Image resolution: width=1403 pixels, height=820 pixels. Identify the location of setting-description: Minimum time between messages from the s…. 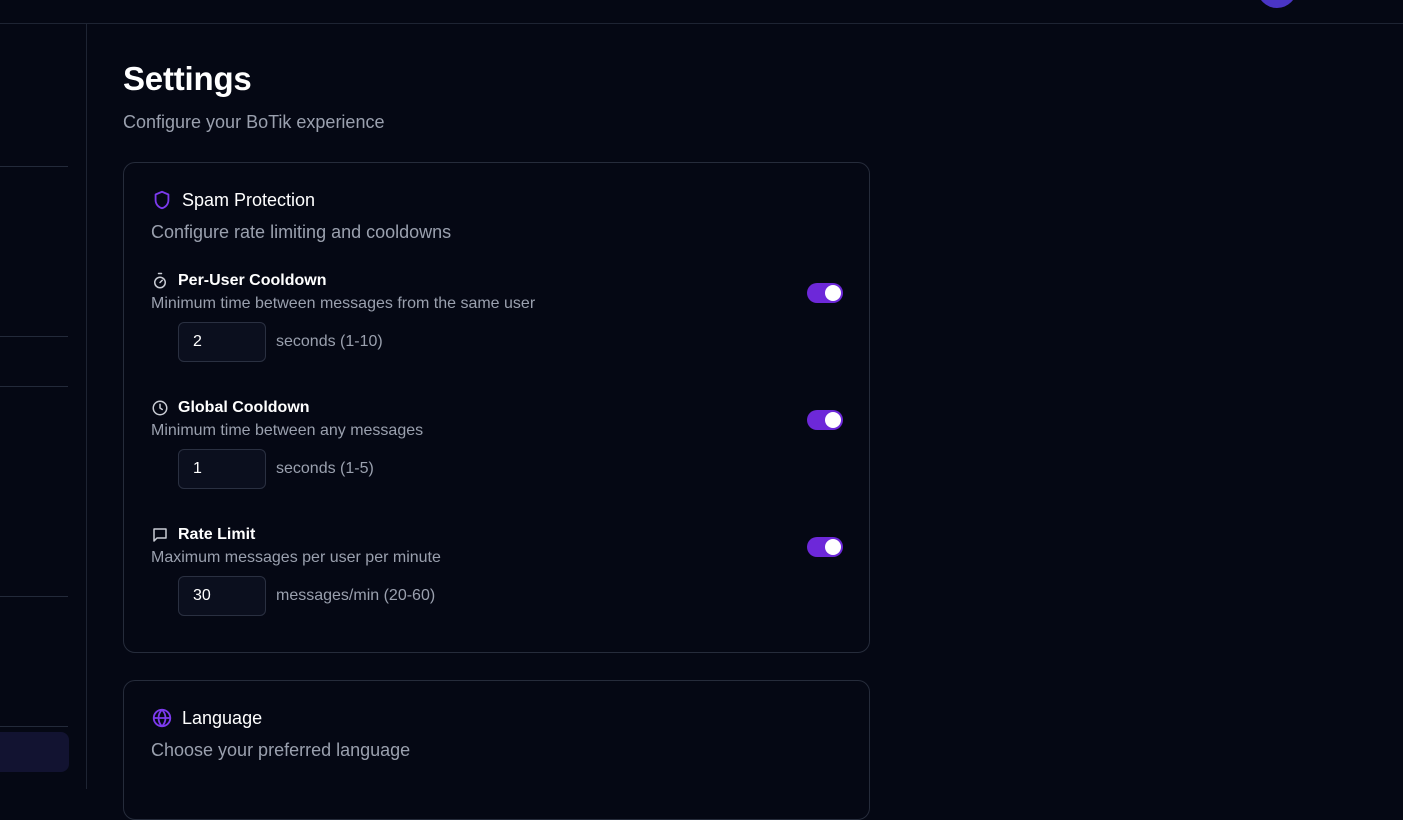
(343, 303).